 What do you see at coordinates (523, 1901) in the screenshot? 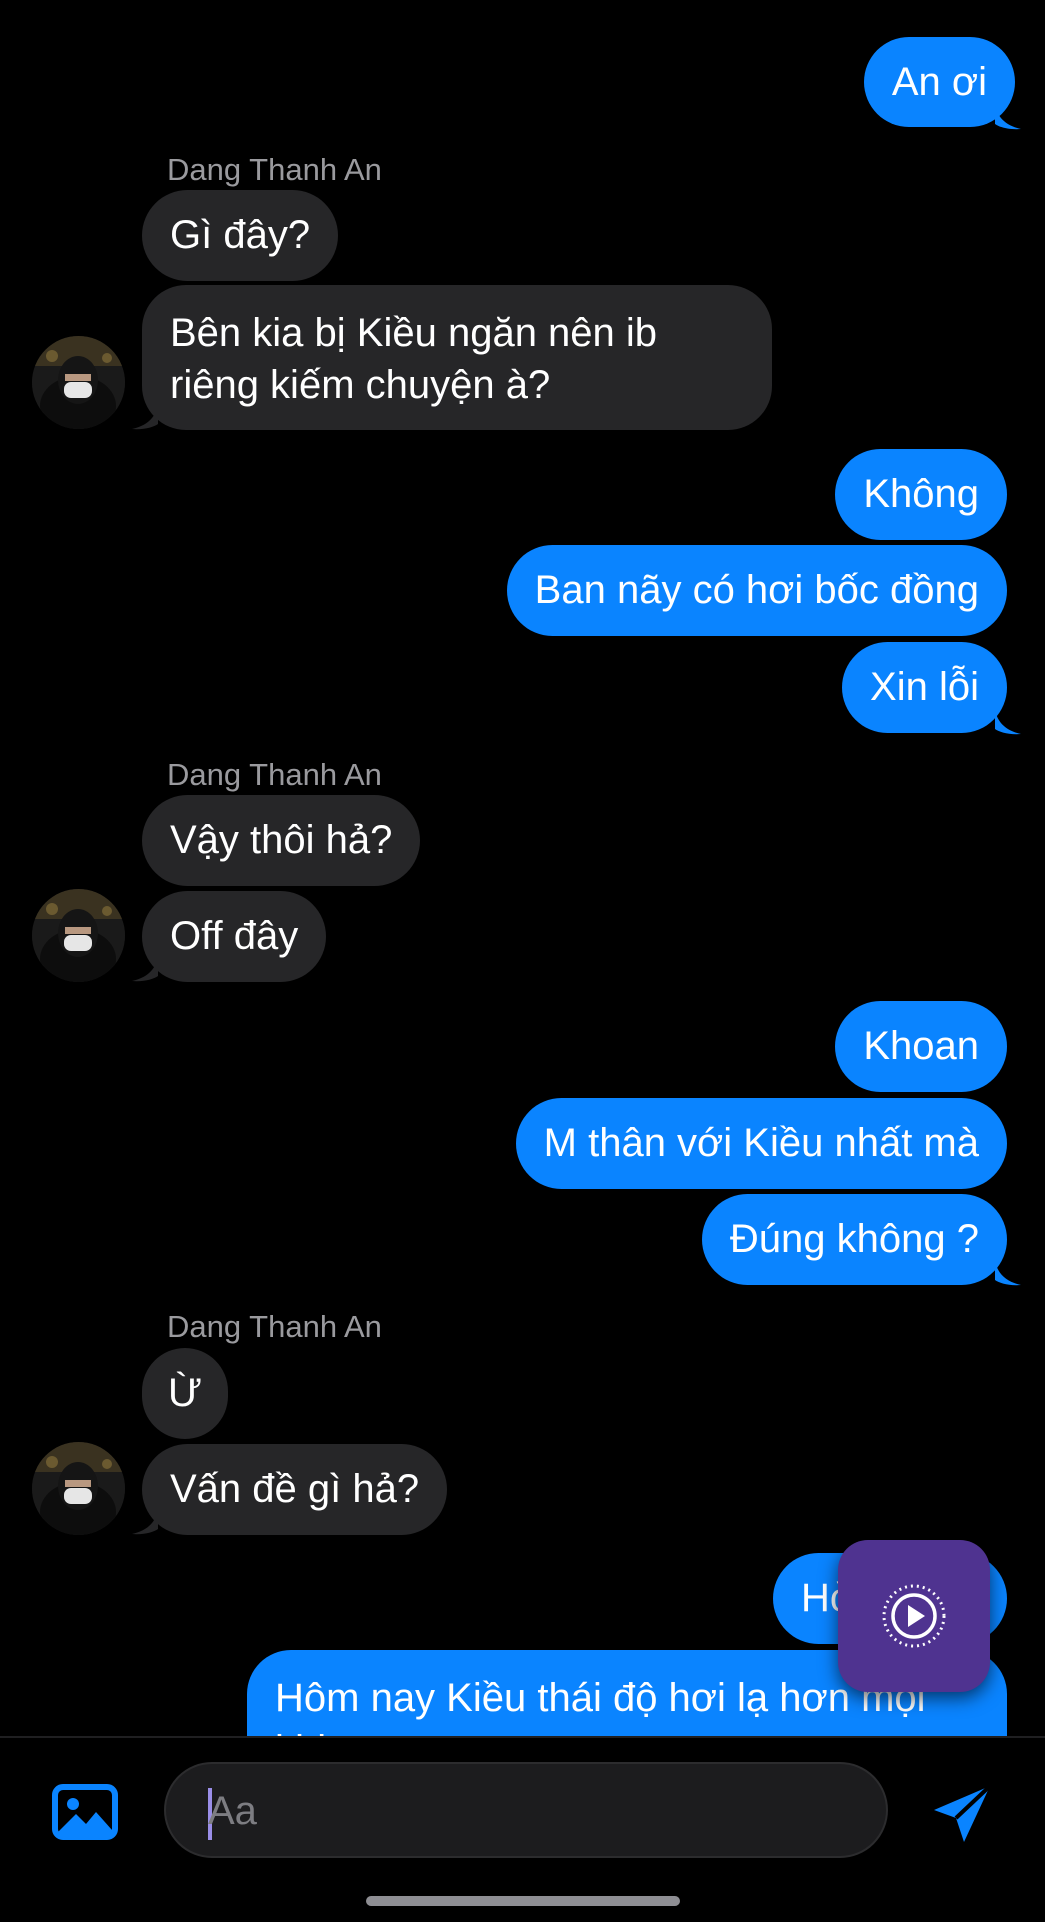
I see `home-indicator` at bounding box center [523, 1901].